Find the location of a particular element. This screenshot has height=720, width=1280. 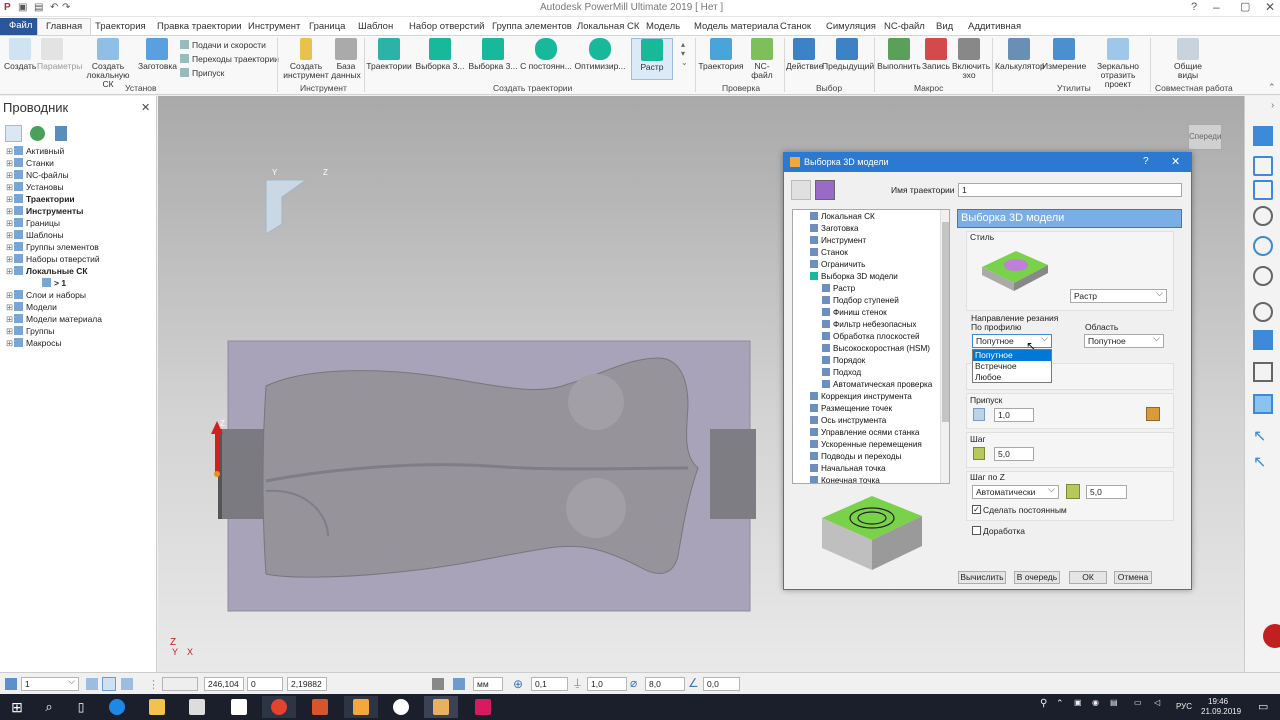

start-icon: ⊞ is located at coordinates (17, 707).